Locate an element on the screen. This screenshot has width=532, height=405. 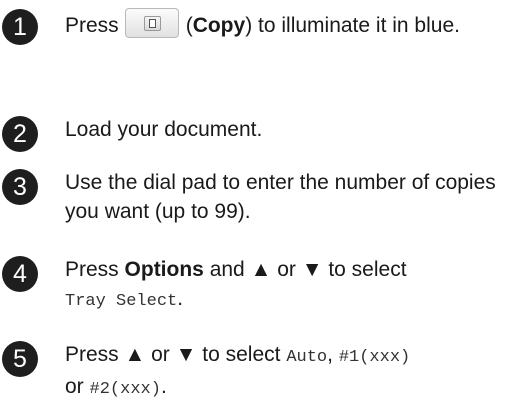
copy-key-icon is located at coordinates (151, 23).